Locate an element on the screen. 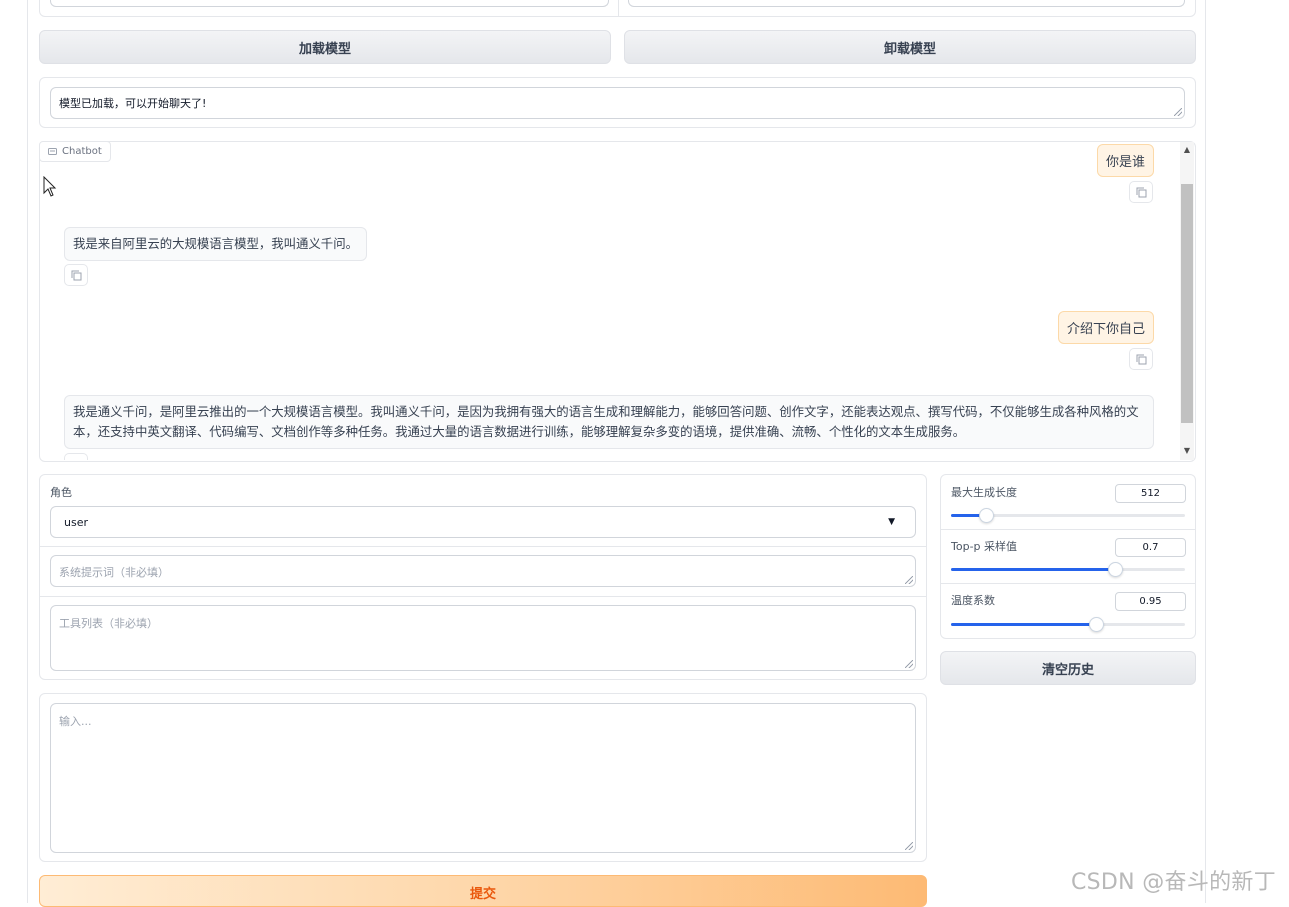 This screenshot has height=907, width=1289. max-length-slider is located at coordinates (1068, 515).